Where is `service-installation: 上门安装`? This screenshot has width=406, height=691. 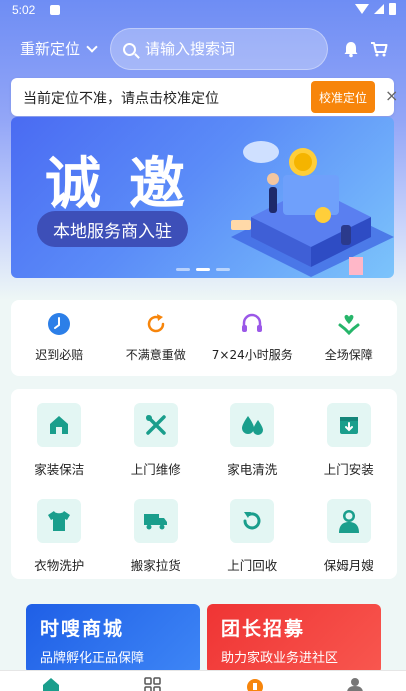 service-installation: 上门安装 is located at coordinates (349, 437).